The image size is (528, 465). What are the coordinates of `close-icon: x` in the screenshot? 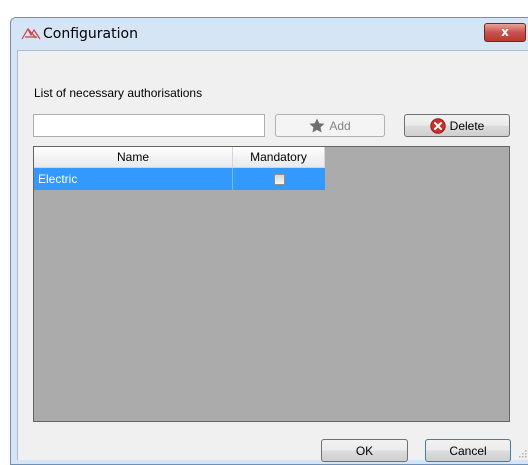 It's located at (505, 32).